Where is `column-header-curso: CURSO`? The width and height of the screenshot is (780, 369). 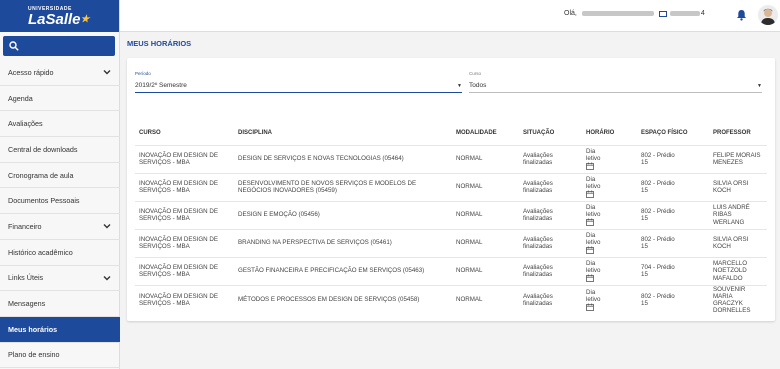
column-header-curso: CURSO is located at coordinates (184, 133).